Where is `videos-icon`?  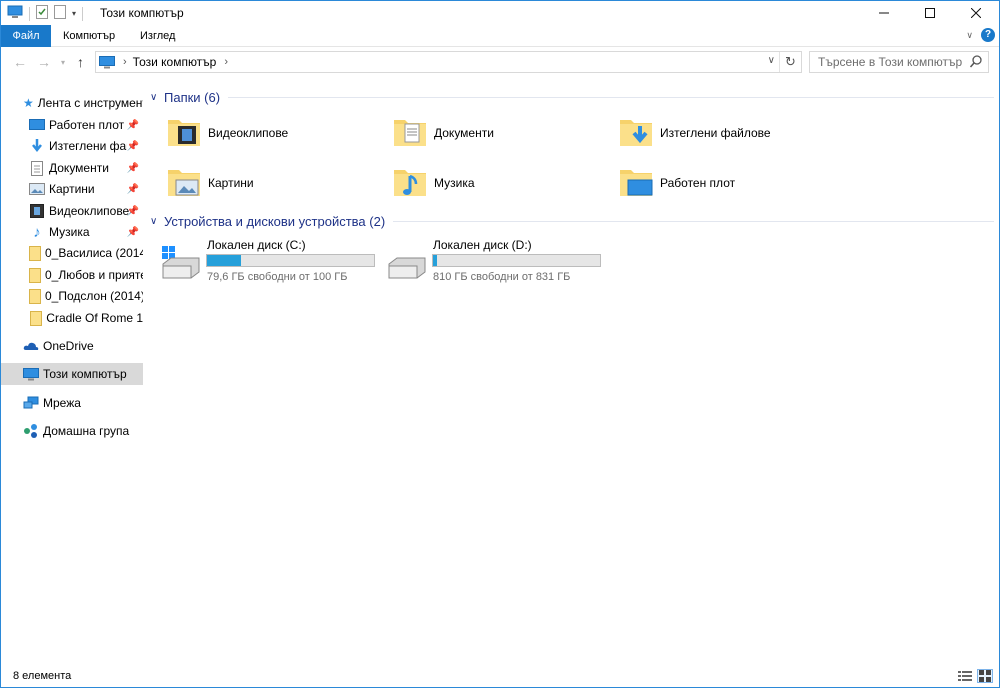 videos-icon is located at coordinates (37, 211).